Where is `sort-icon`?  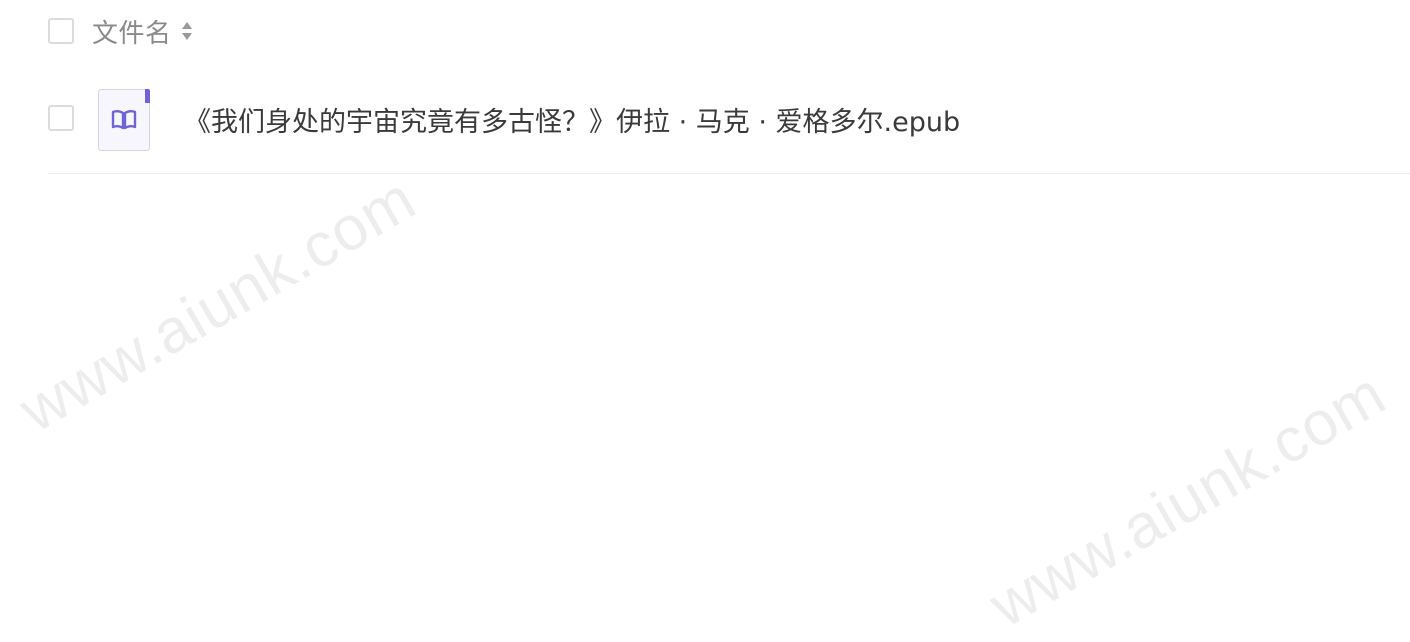
sort-icon is located at coordinates (187, 31).